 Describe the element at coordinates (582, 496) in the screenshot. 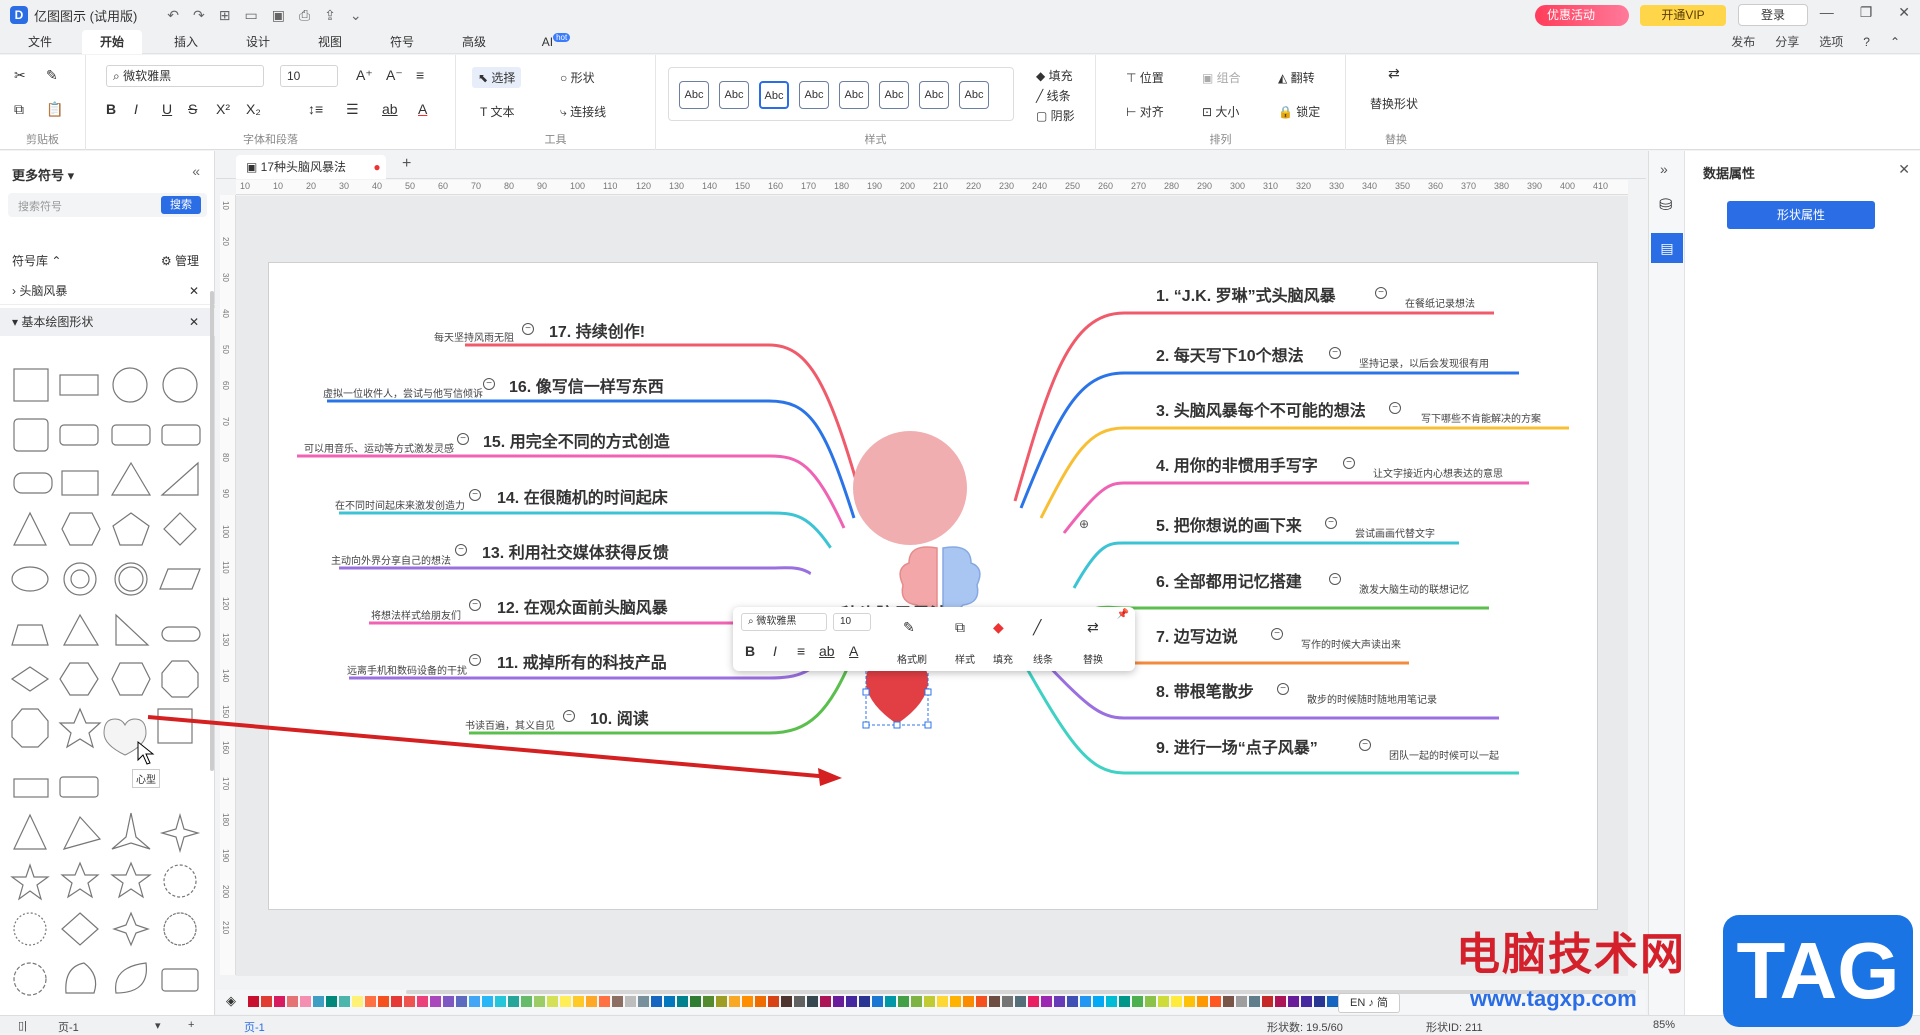

I see `topic-left-14: 14. 在很随机的时间起床` at that location.